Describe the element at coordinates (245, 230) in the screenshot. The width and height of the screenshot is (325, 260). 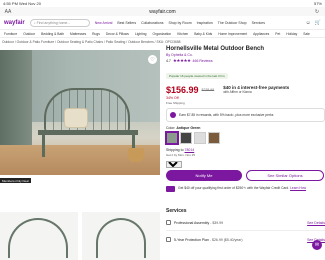
I see `divider` at that location.